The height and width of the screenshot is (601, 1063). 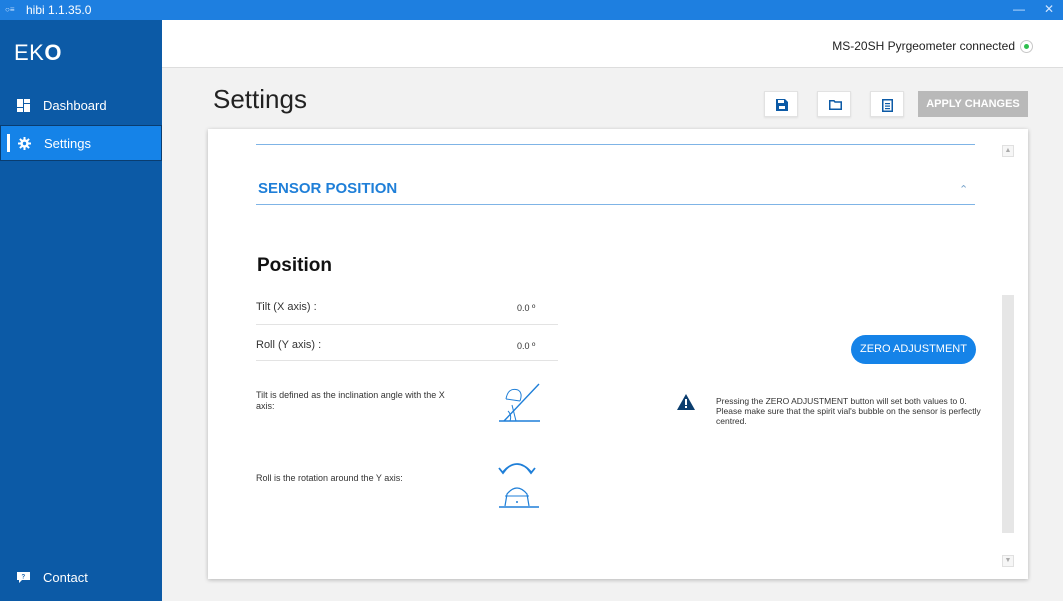 I want to click on roll-description: Roll is the rotation around the Y axis:, so click(x=329, y=478).